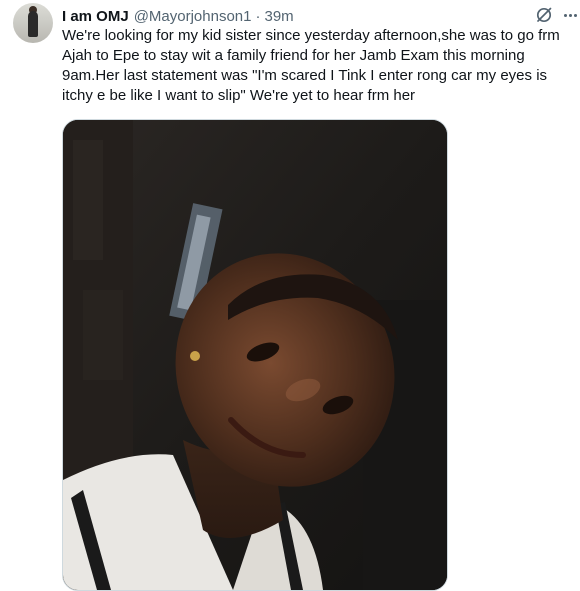 The image size is (580, 591). Describe the element at coordinates (95, 16) in the screenshot. I see `author-name: I am OMJ` at that location.